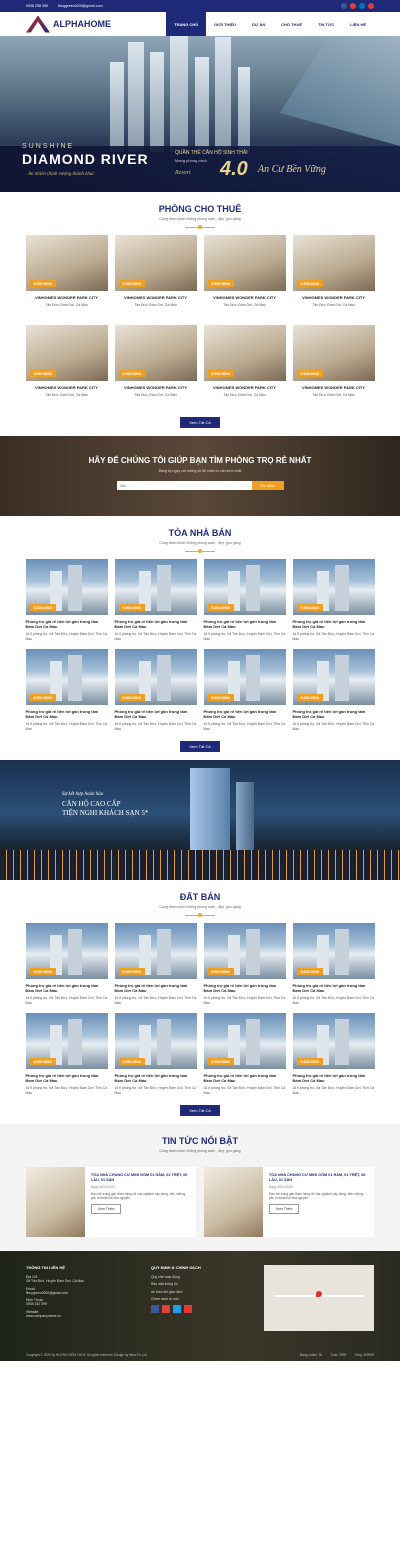 The image size is (400, 1554). What do you see at coordinates (213, 1277) in the screenshot?
I see `policy-link: Quy chế hoạt động` at bounding box center [213, 1277].